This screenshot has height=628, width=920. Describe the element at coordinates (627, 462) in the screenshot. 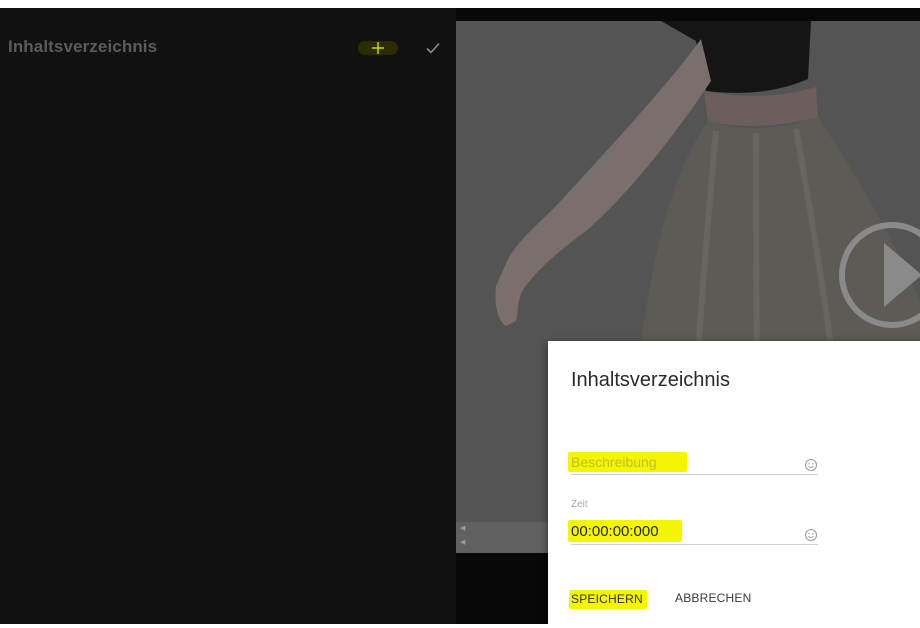

I see `description-input` at that location.